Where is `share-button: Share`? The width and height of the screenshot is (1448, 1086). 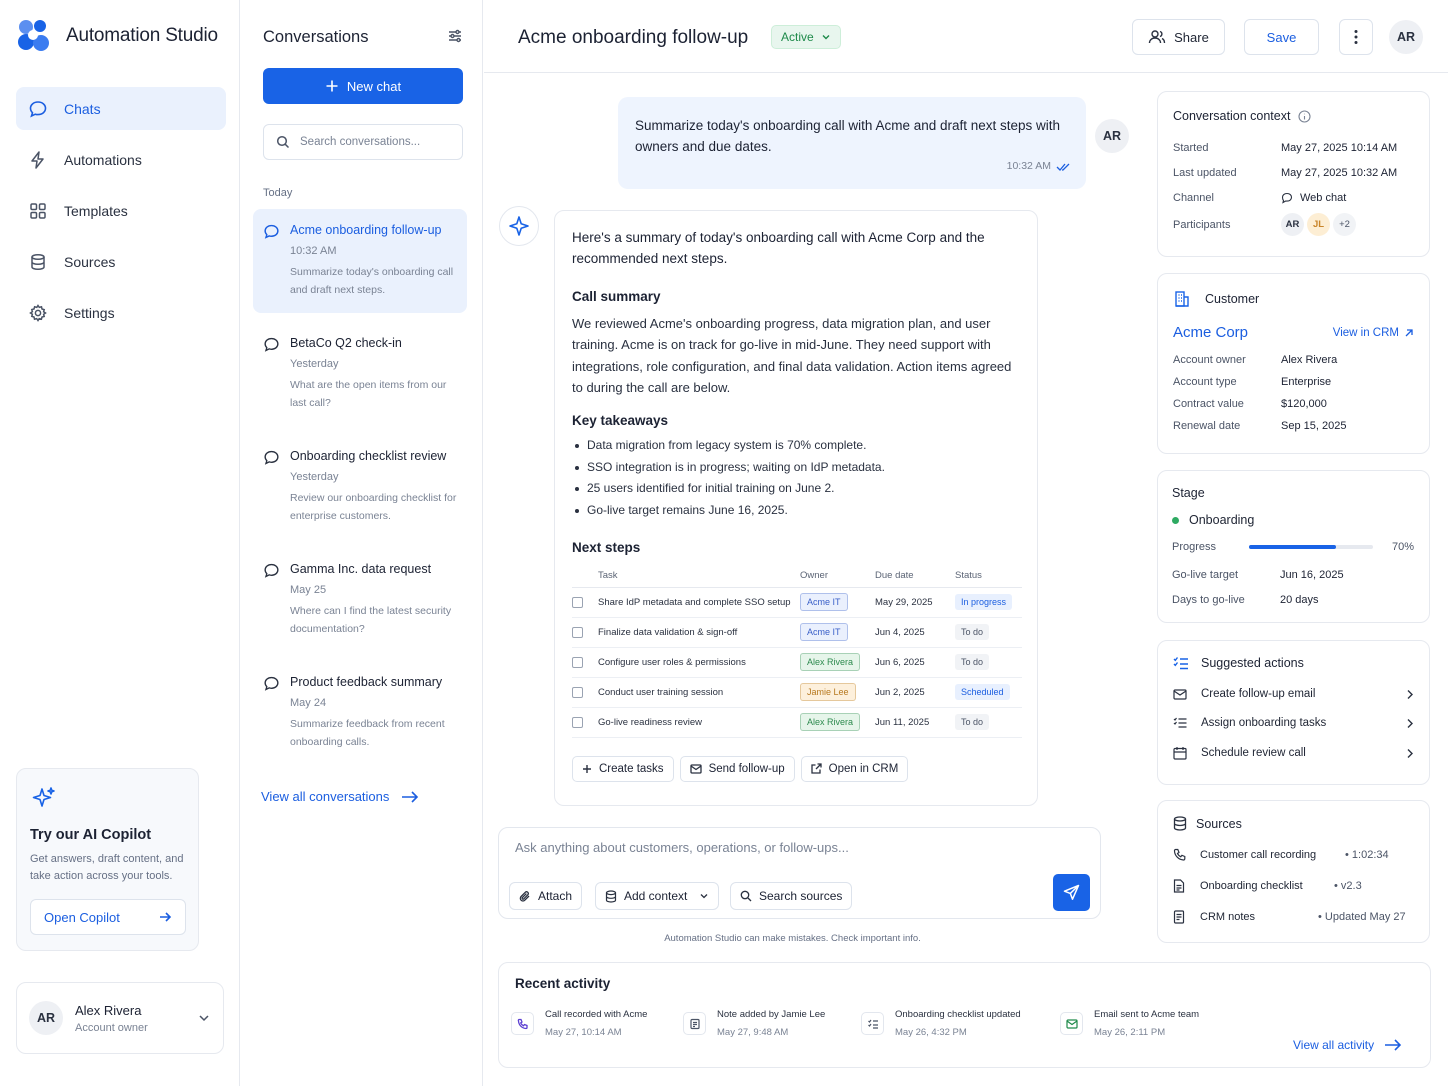
share-button: Share is located at coordinates (1178, 37).